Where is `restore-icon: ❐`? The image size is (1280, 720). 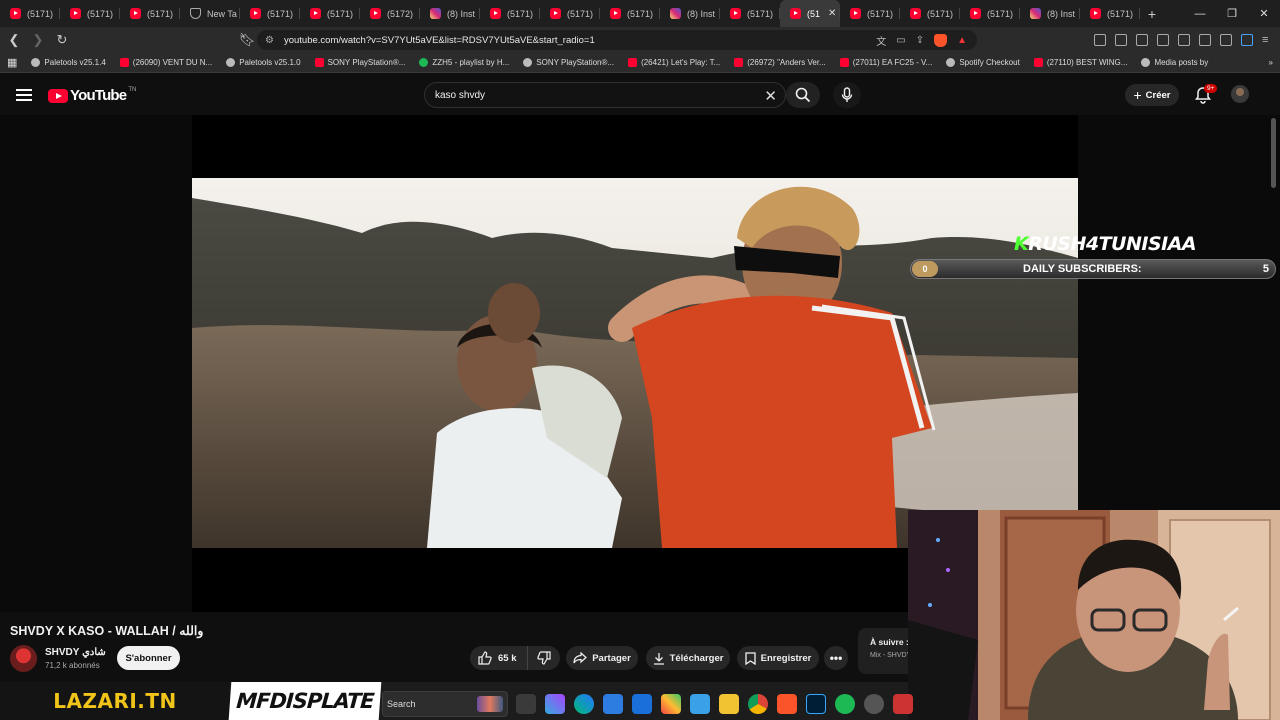 restore-icon: ❐ is located at coordinates (1232, 13).